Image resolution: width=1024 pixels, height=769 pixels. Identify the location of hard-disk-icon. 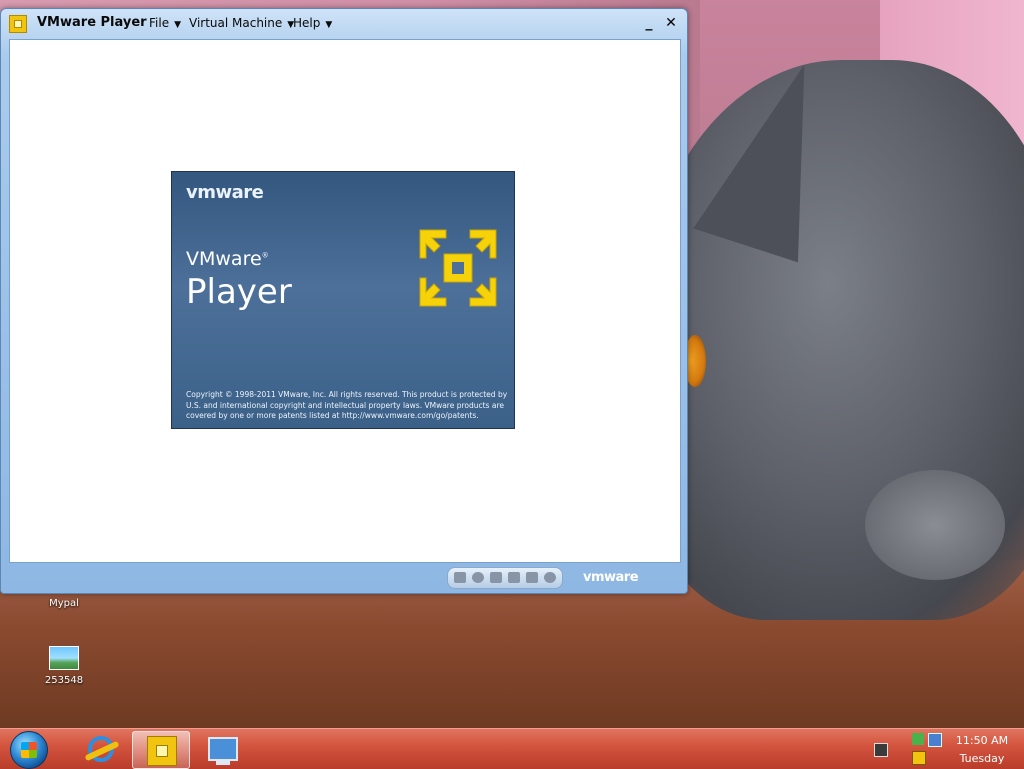
(460, 577).